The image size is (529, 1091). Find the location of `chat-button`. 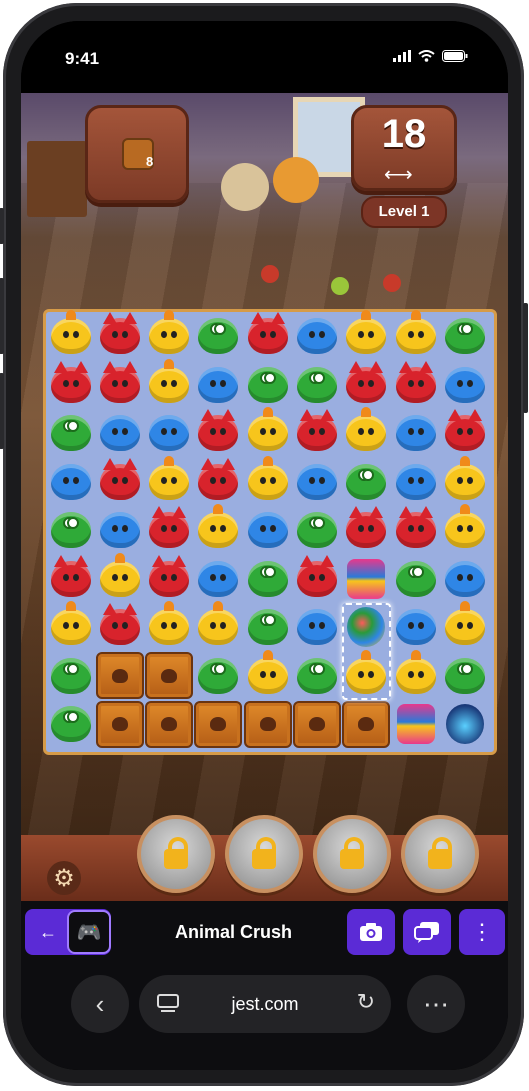

chat-button is located at coordinates (427, 932).